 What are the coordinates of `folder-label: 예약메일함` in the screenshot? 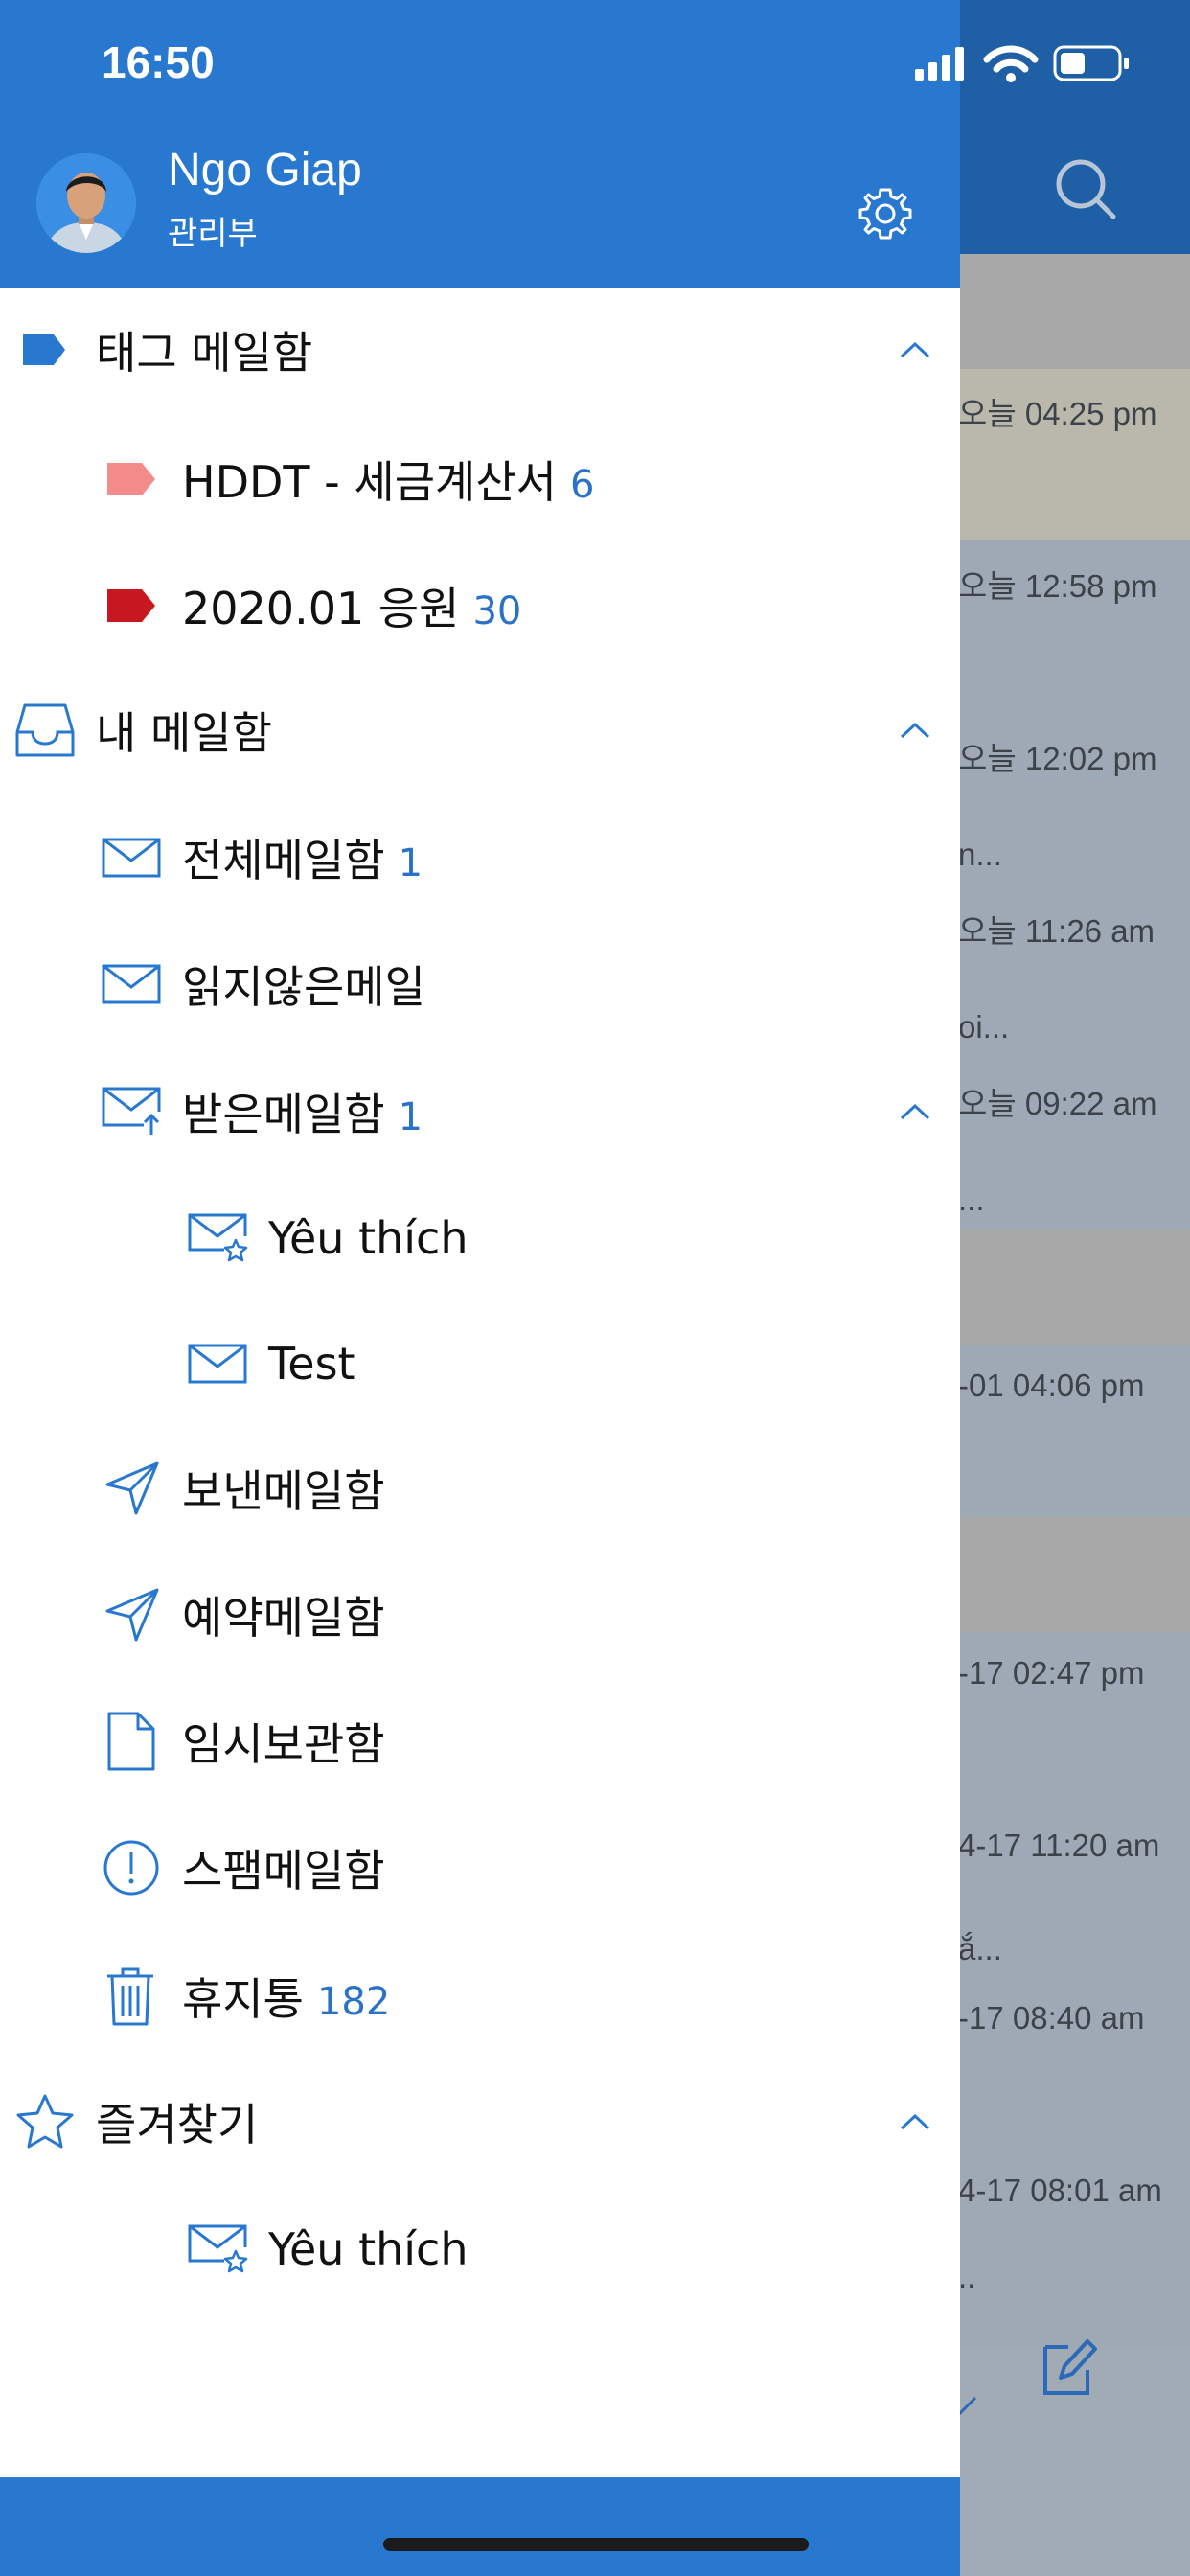 It's located at (284, 1618).